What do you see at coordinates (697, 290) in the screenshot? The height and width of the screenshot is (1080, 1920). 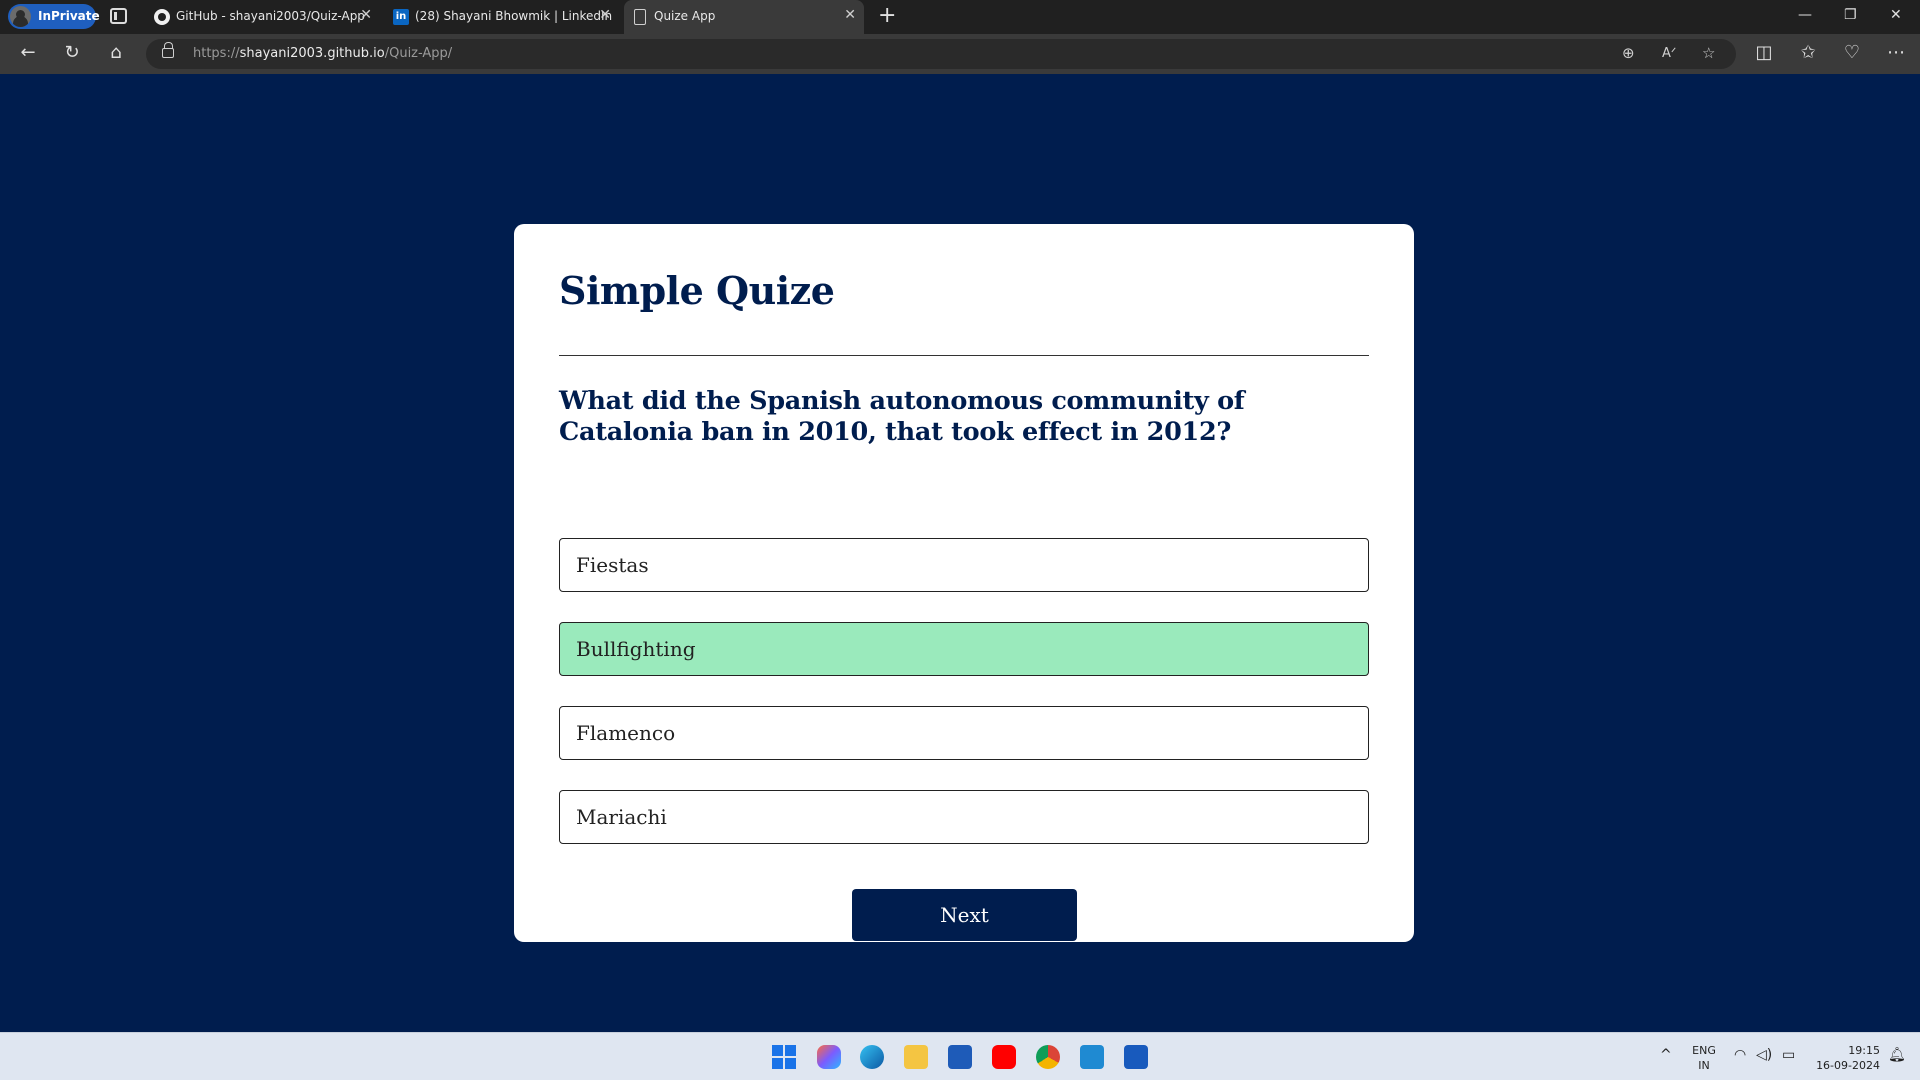 I see `quiz-title: Simple Quize` at bounding box center [697, 290].